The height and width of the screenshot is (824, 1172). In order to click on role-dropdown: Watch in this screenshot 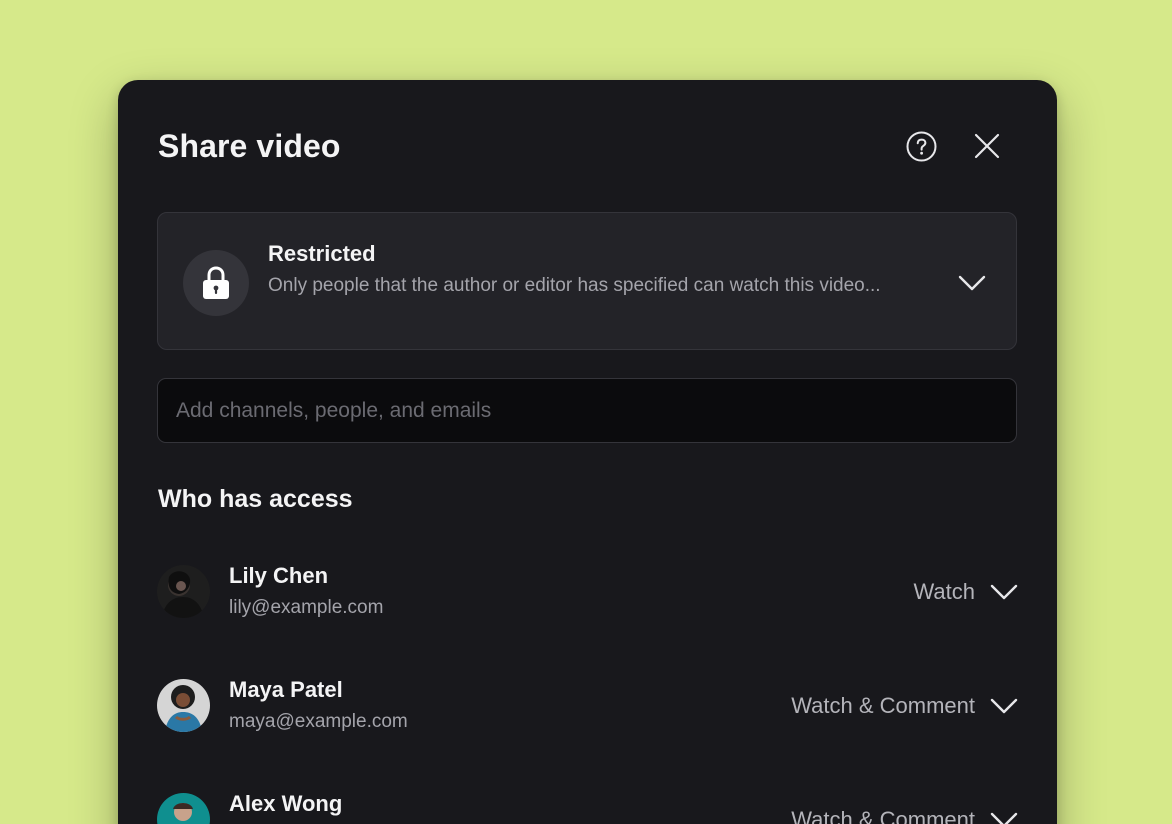, I will do `click(966, 592)`.